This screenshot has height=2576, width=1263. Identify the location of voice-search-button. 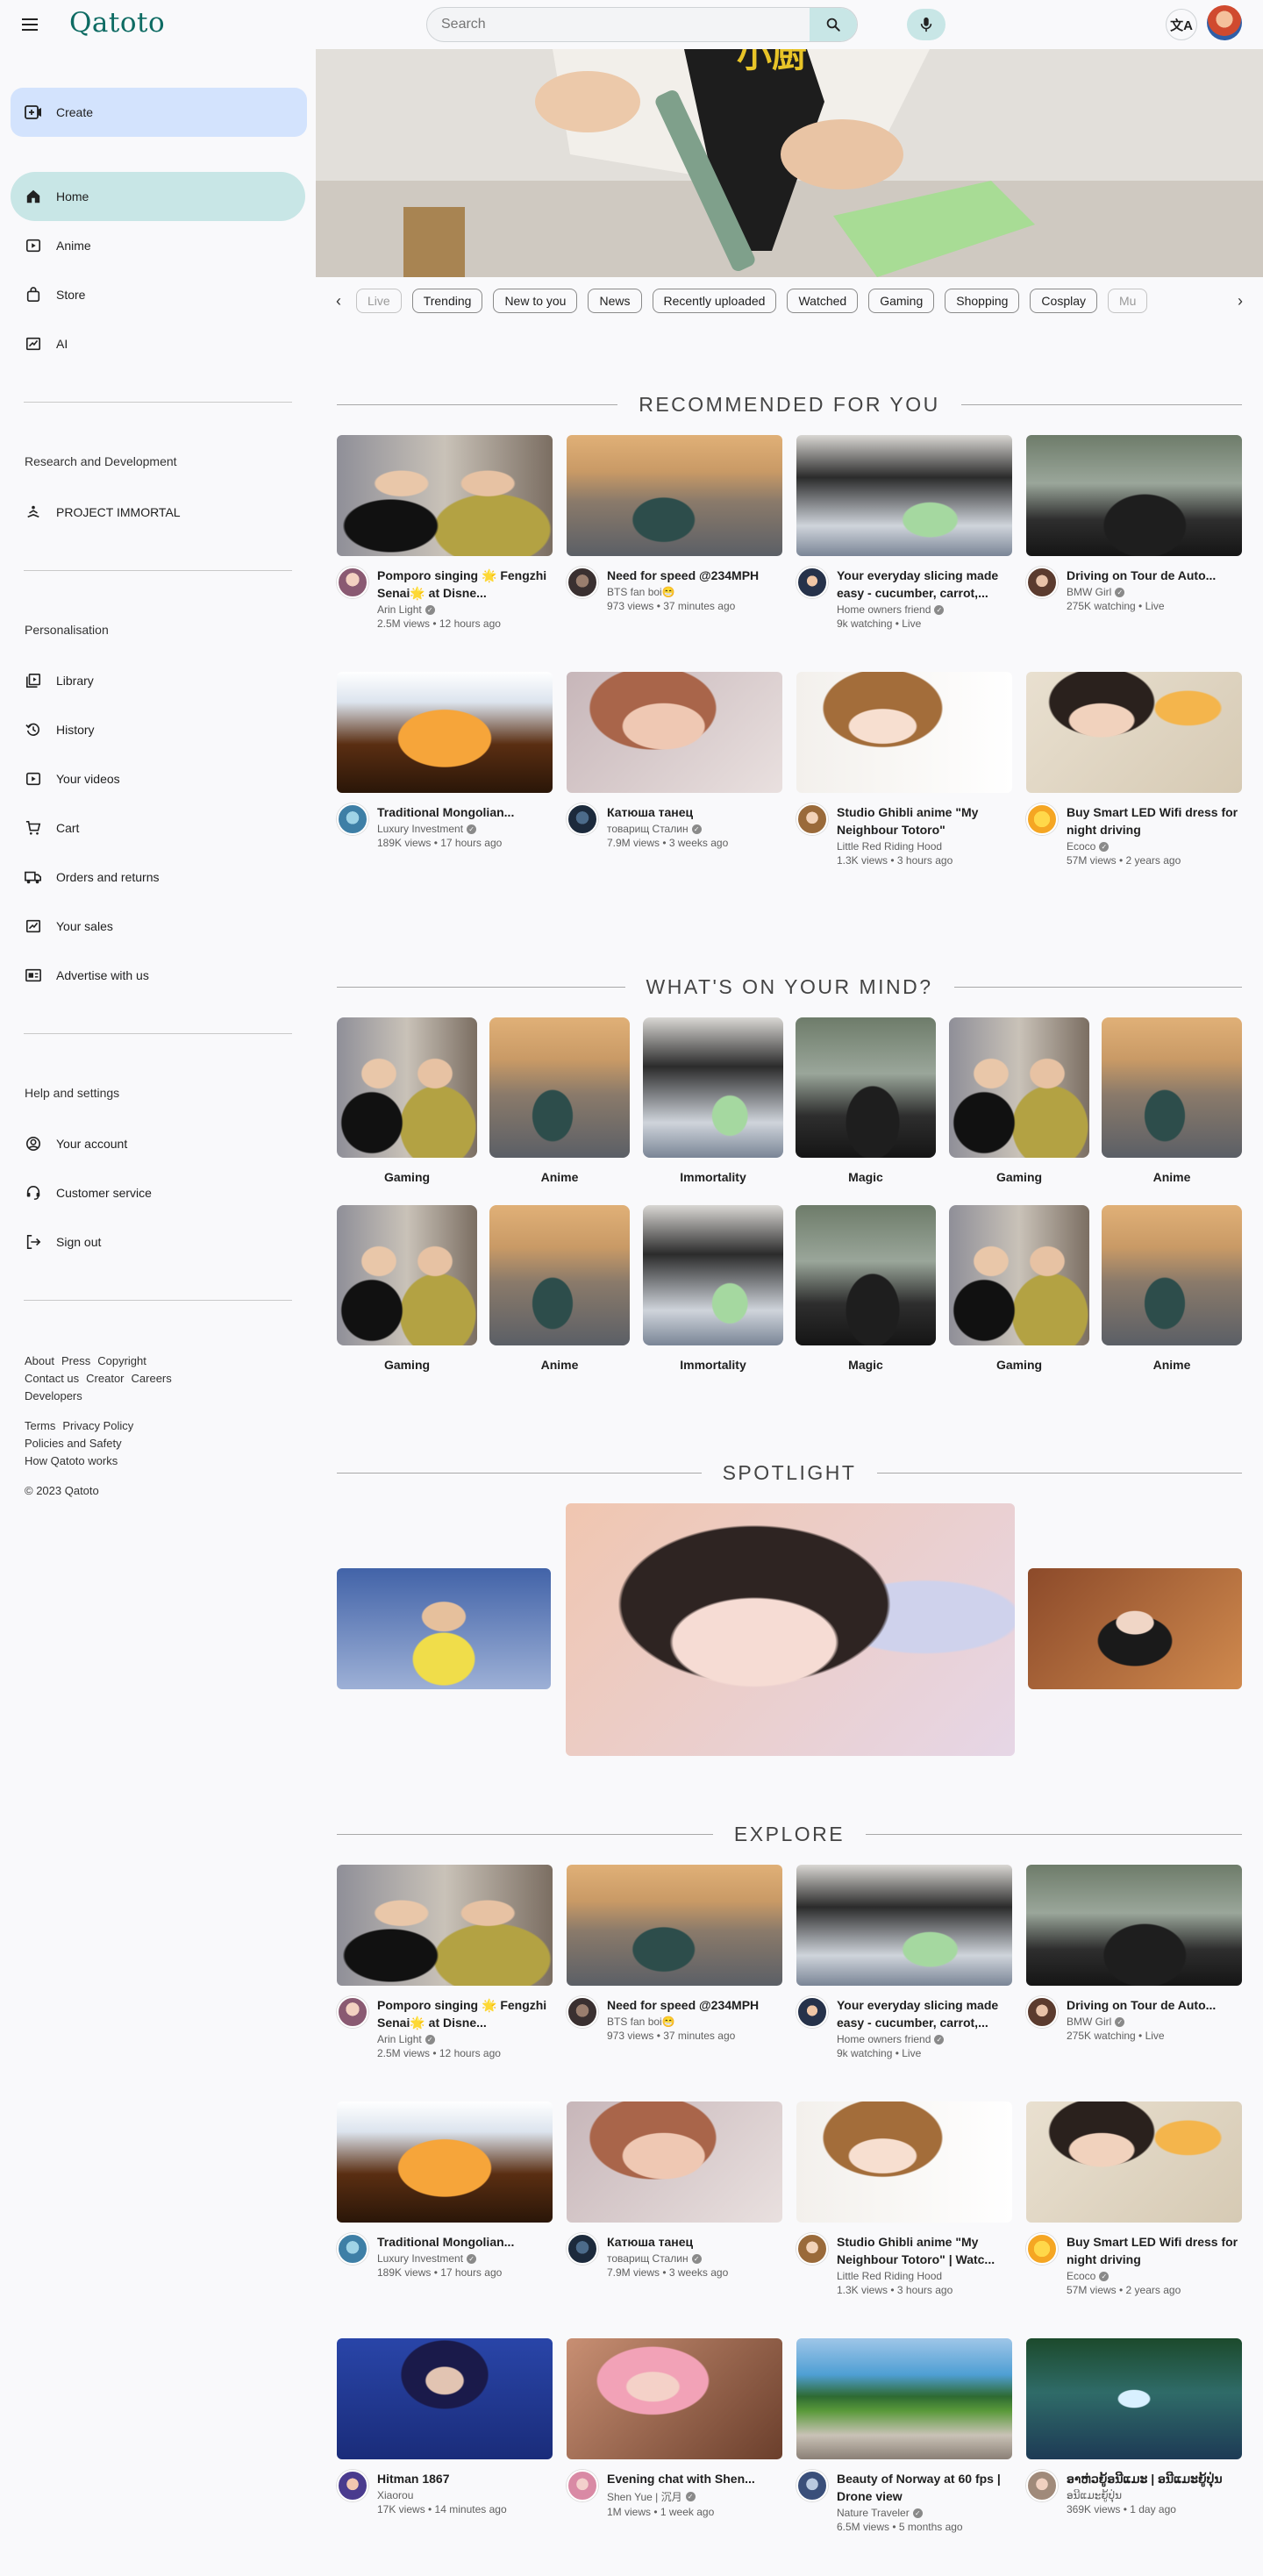
(926, 25).